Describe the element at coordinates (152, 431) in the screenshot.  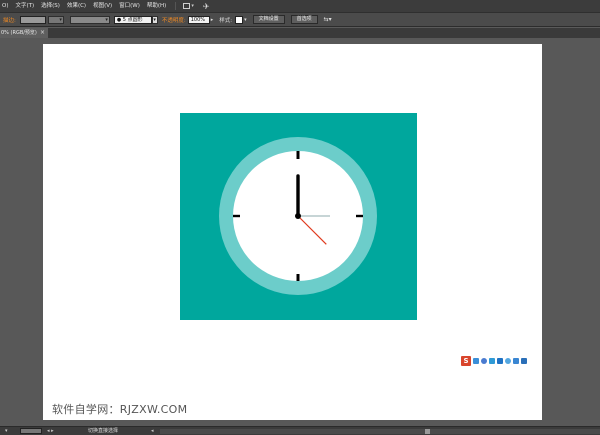
I see `scroll-left-icon: ◂` at that location.